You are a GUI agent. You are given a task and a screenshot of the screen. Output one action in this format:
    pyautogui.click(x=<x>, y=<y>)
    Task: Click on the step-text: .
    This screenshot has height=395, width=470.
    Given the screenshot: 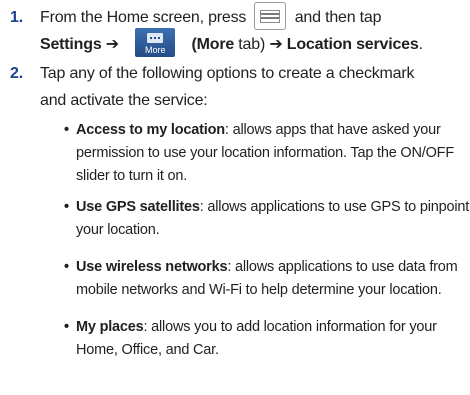 What is the action you would take?
    pyautogui.click(x=420, y=44)
    